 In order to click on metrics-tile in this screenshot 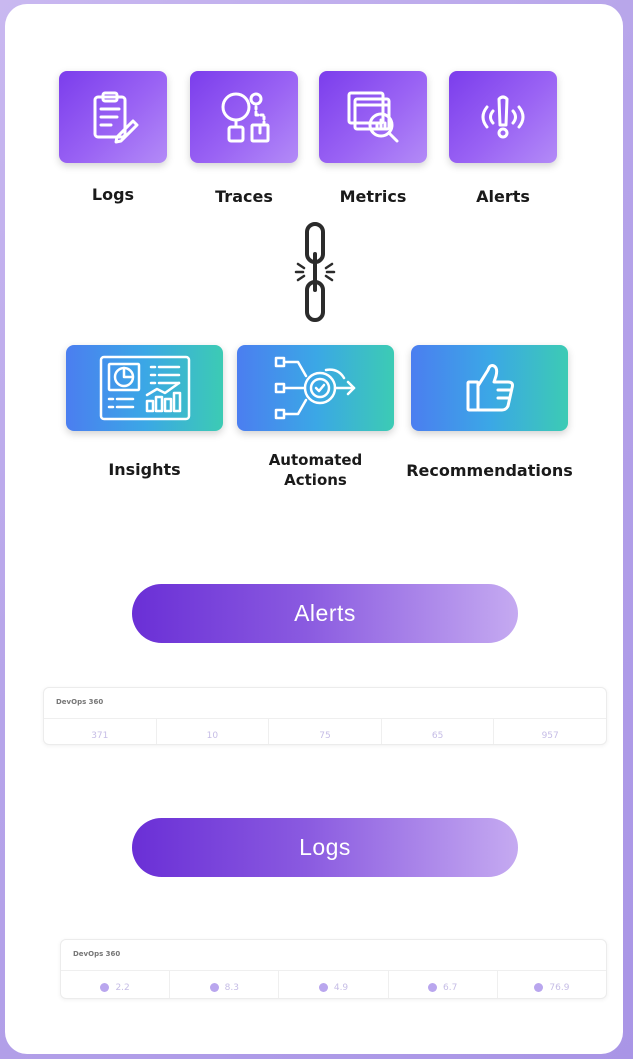, I will do `click(373, 117)`.